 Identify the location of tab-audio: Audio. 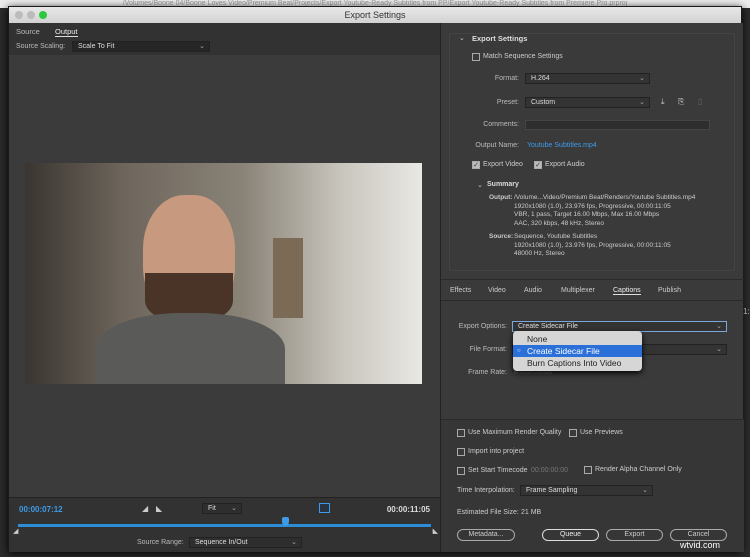
(533, 290).